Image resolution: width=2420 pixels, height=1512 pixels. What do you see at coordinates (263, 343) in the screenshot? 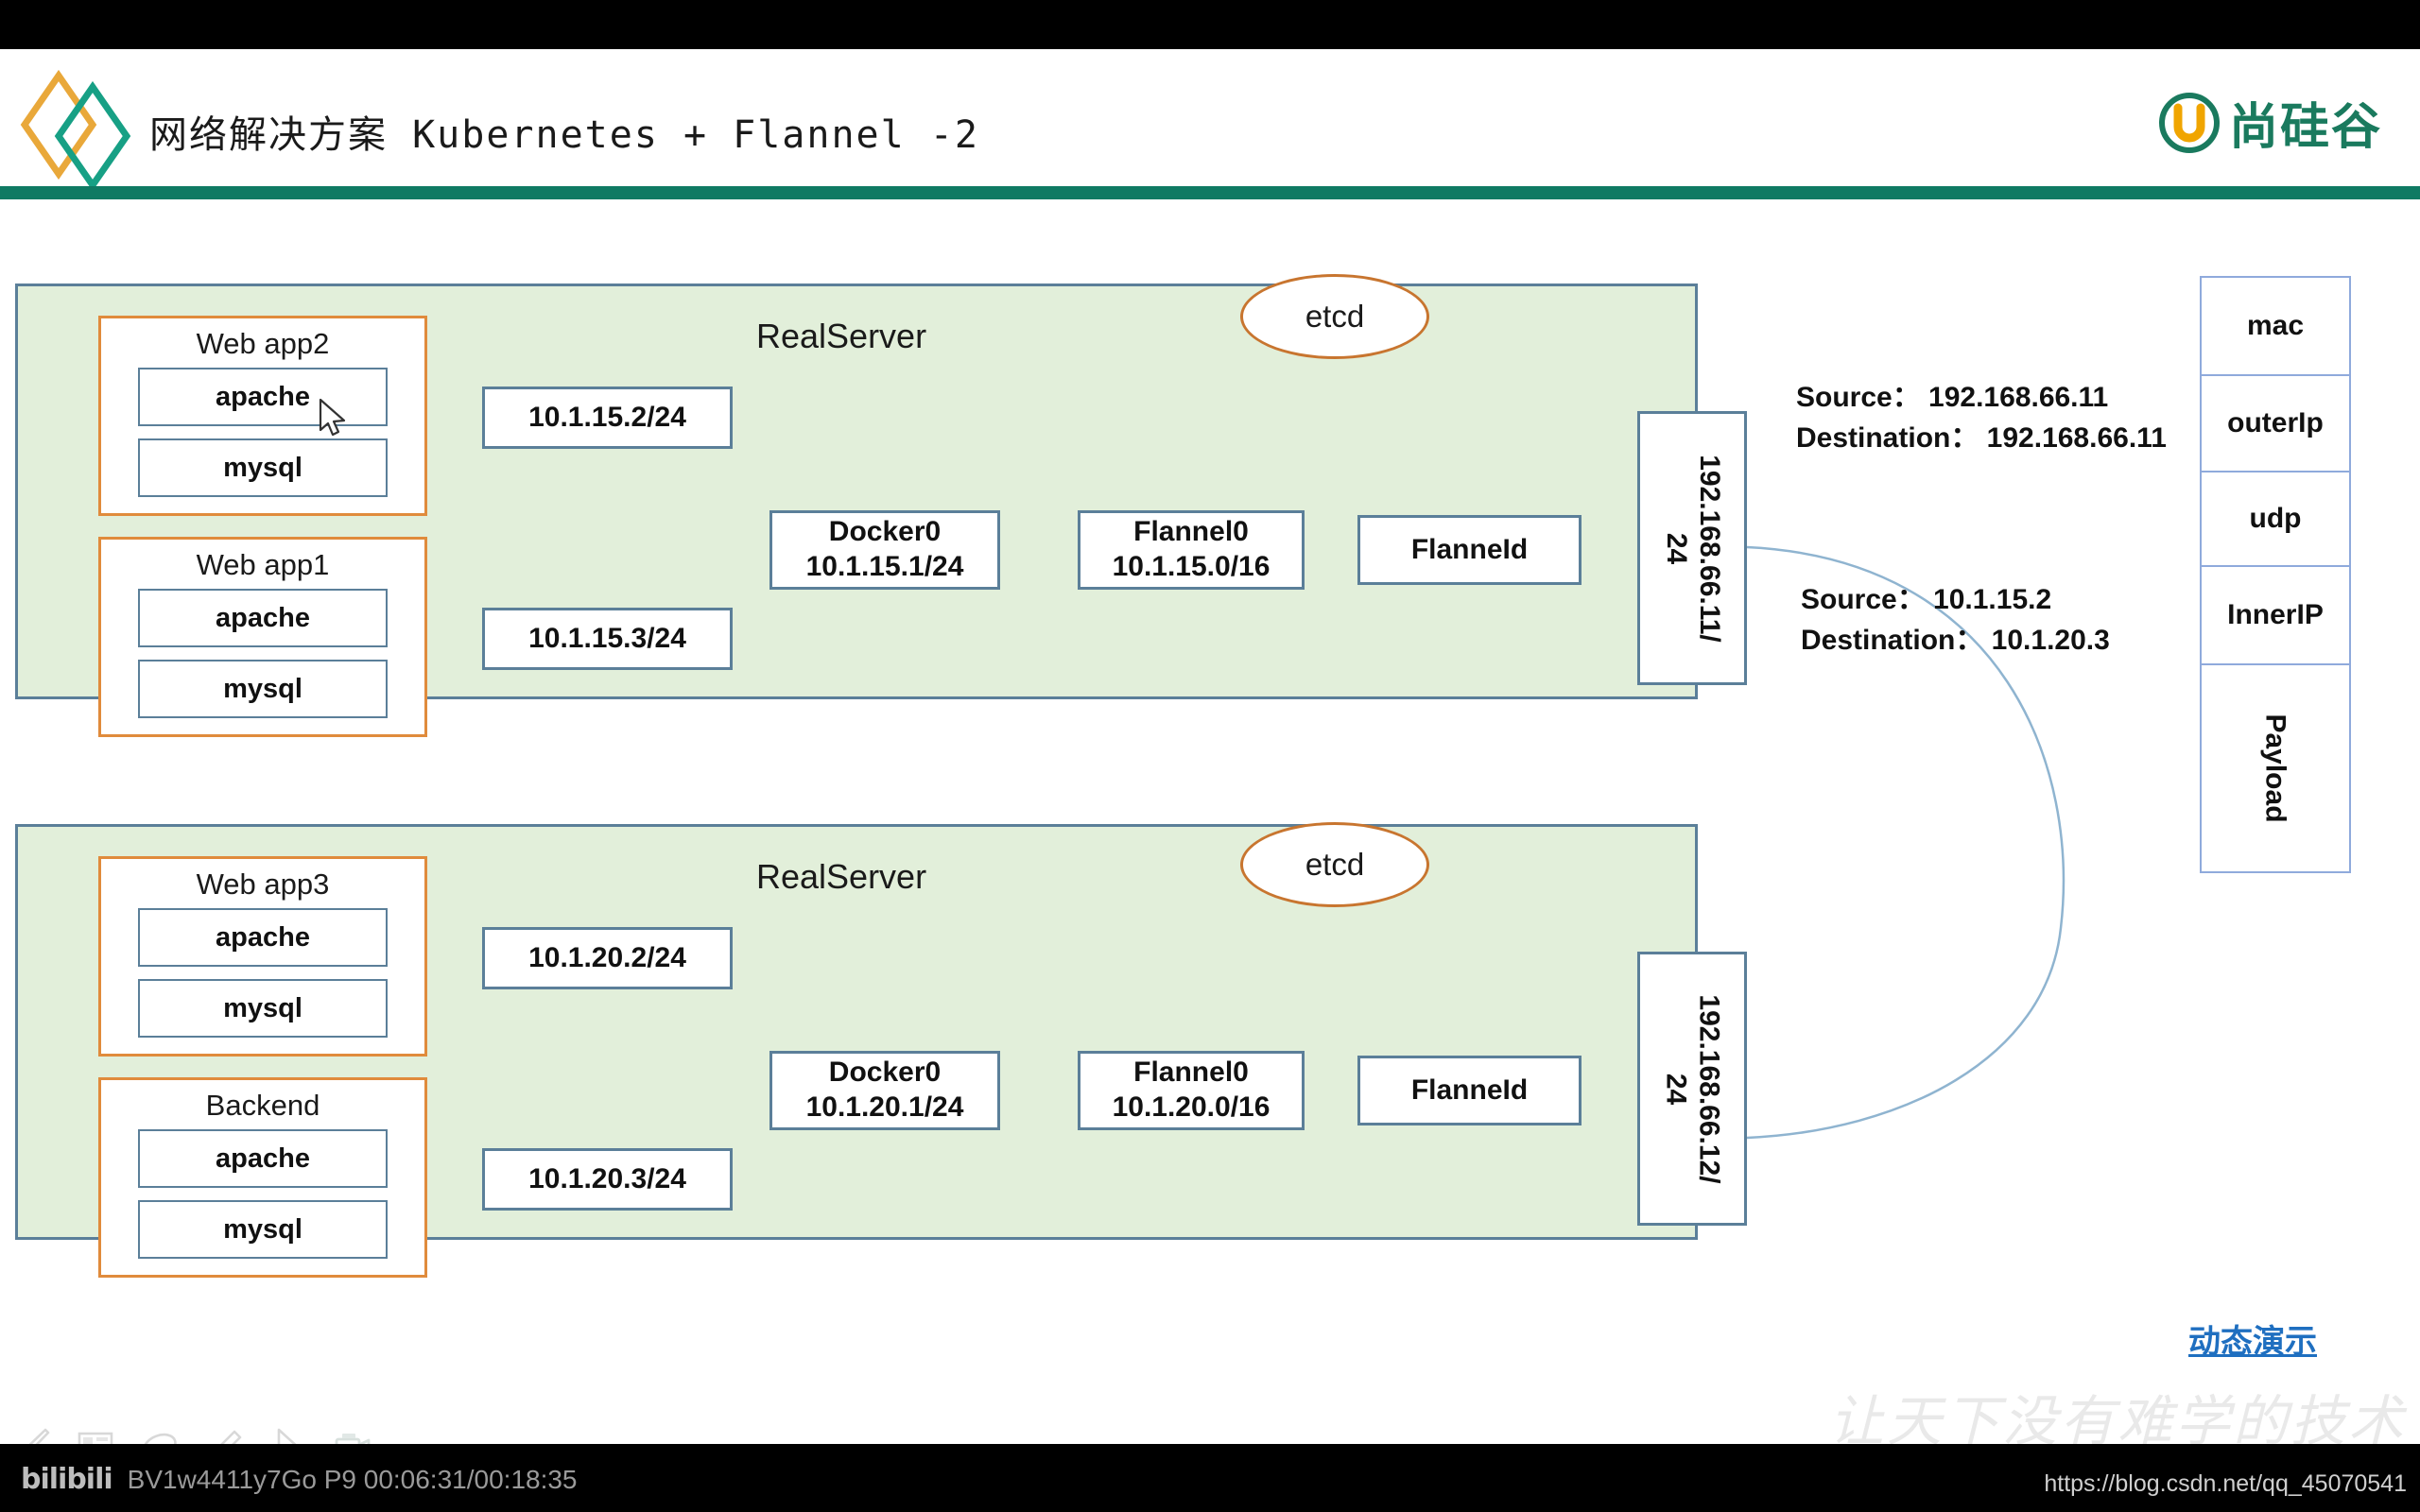
I see `pod-name: Web app2` at bounding box center [263, 343].